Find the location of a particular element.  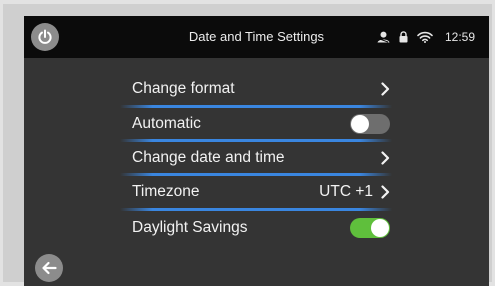

clock: 12:59 is located at coordinates (459, 37).